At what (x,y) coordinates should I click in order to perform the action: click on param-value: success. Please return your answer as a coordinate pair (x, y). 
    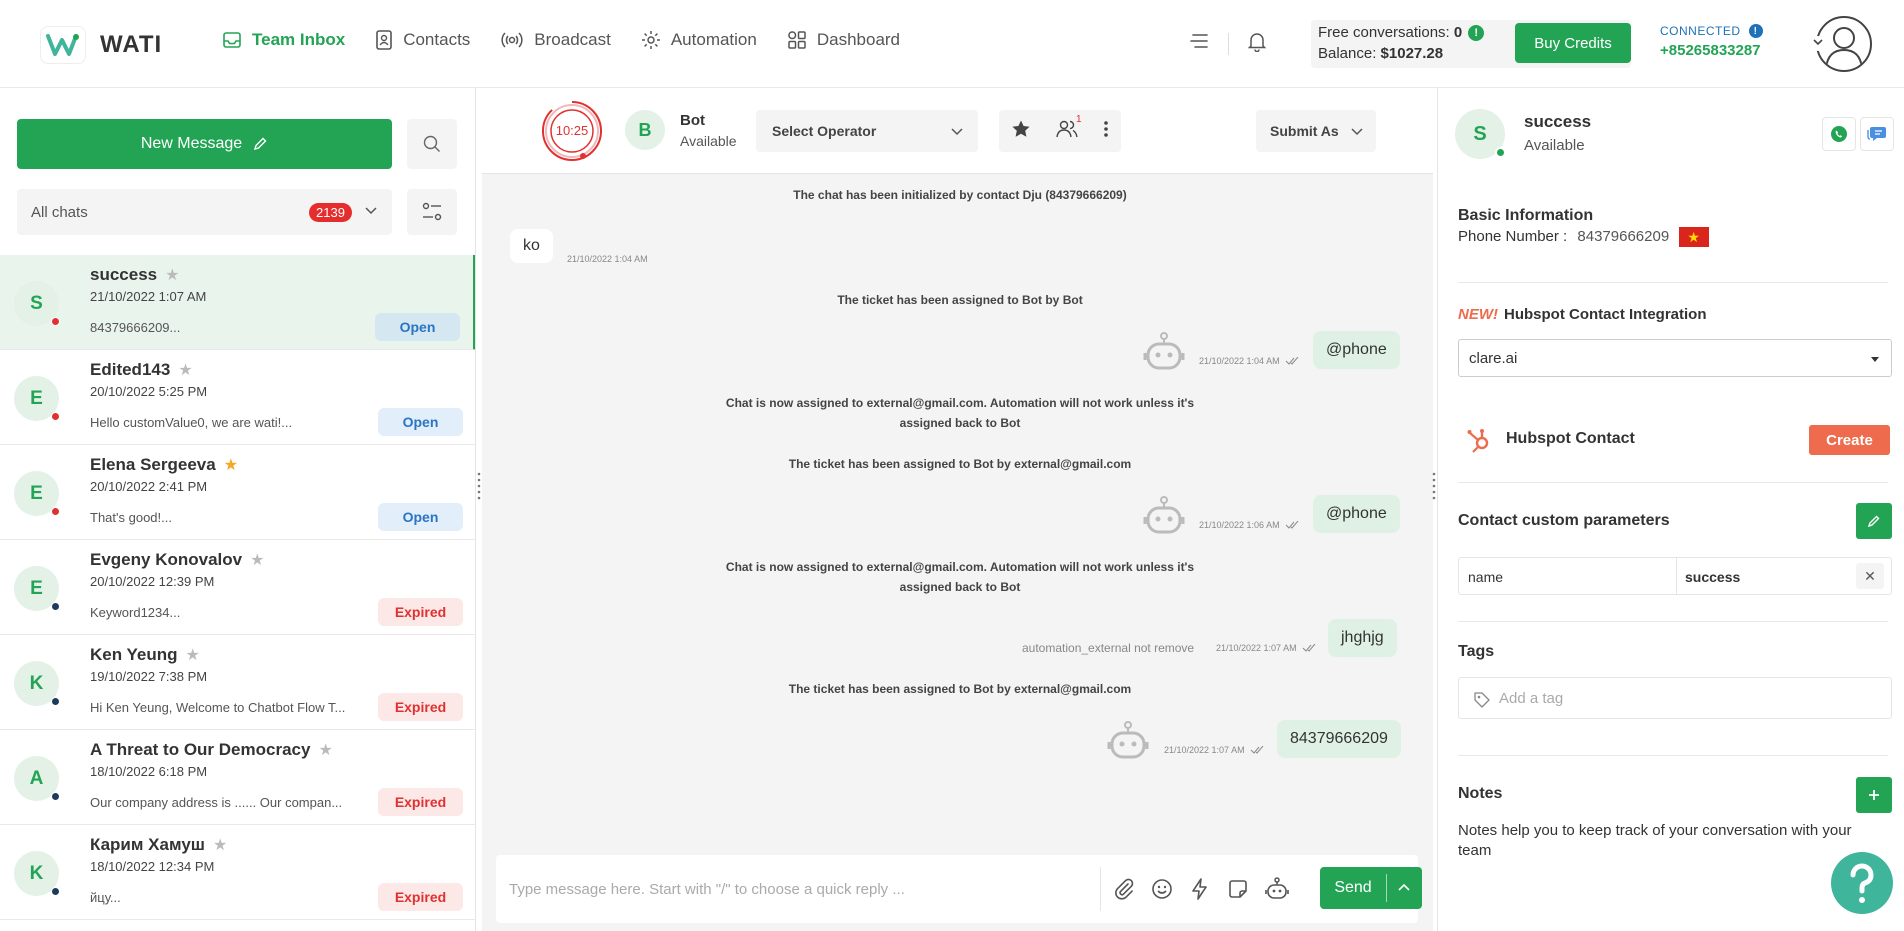
    Looking at the image, I should click on (1713, 577).